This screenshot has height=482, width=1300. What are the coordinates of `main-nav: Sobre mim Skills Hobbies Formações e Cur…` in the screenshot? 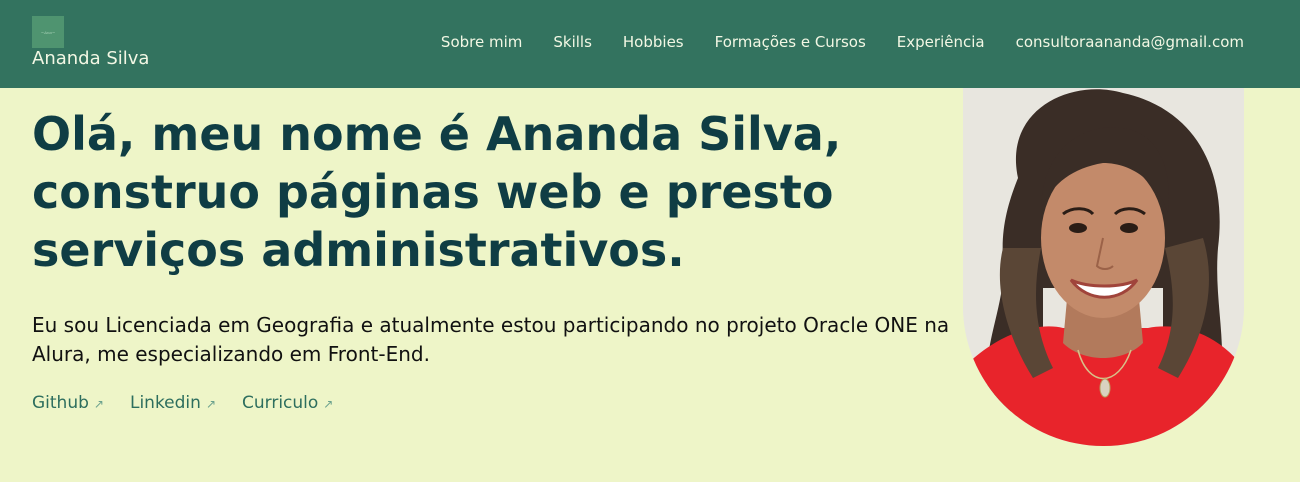 It's located at (842, 42).